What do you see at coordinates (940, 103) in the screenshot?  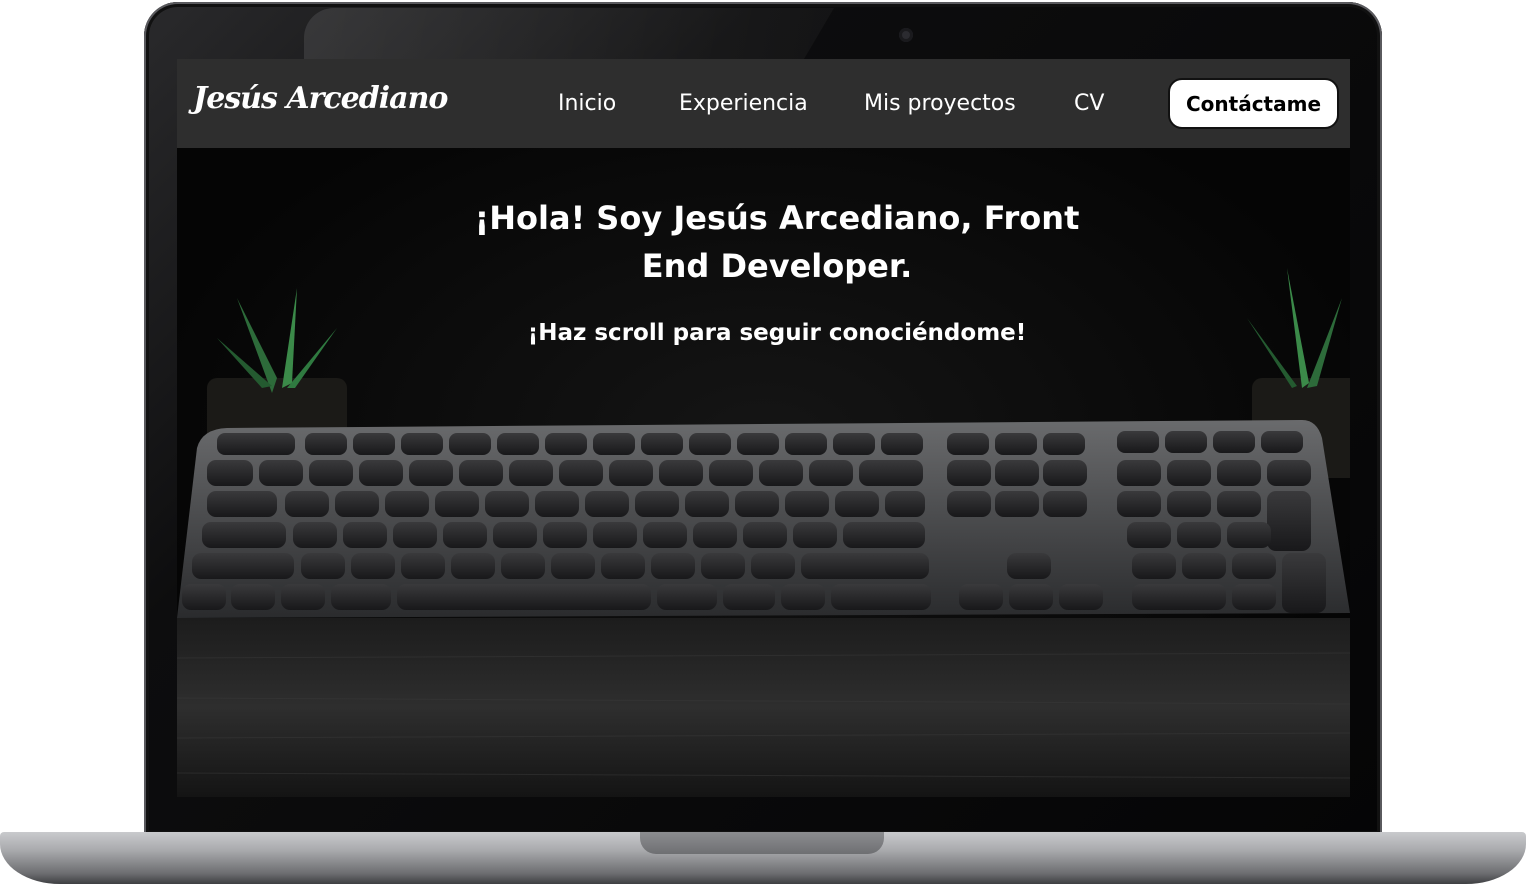 I see `nav-link-mis-proyectos: Mis proyectos` at bounding box center [940, 103].